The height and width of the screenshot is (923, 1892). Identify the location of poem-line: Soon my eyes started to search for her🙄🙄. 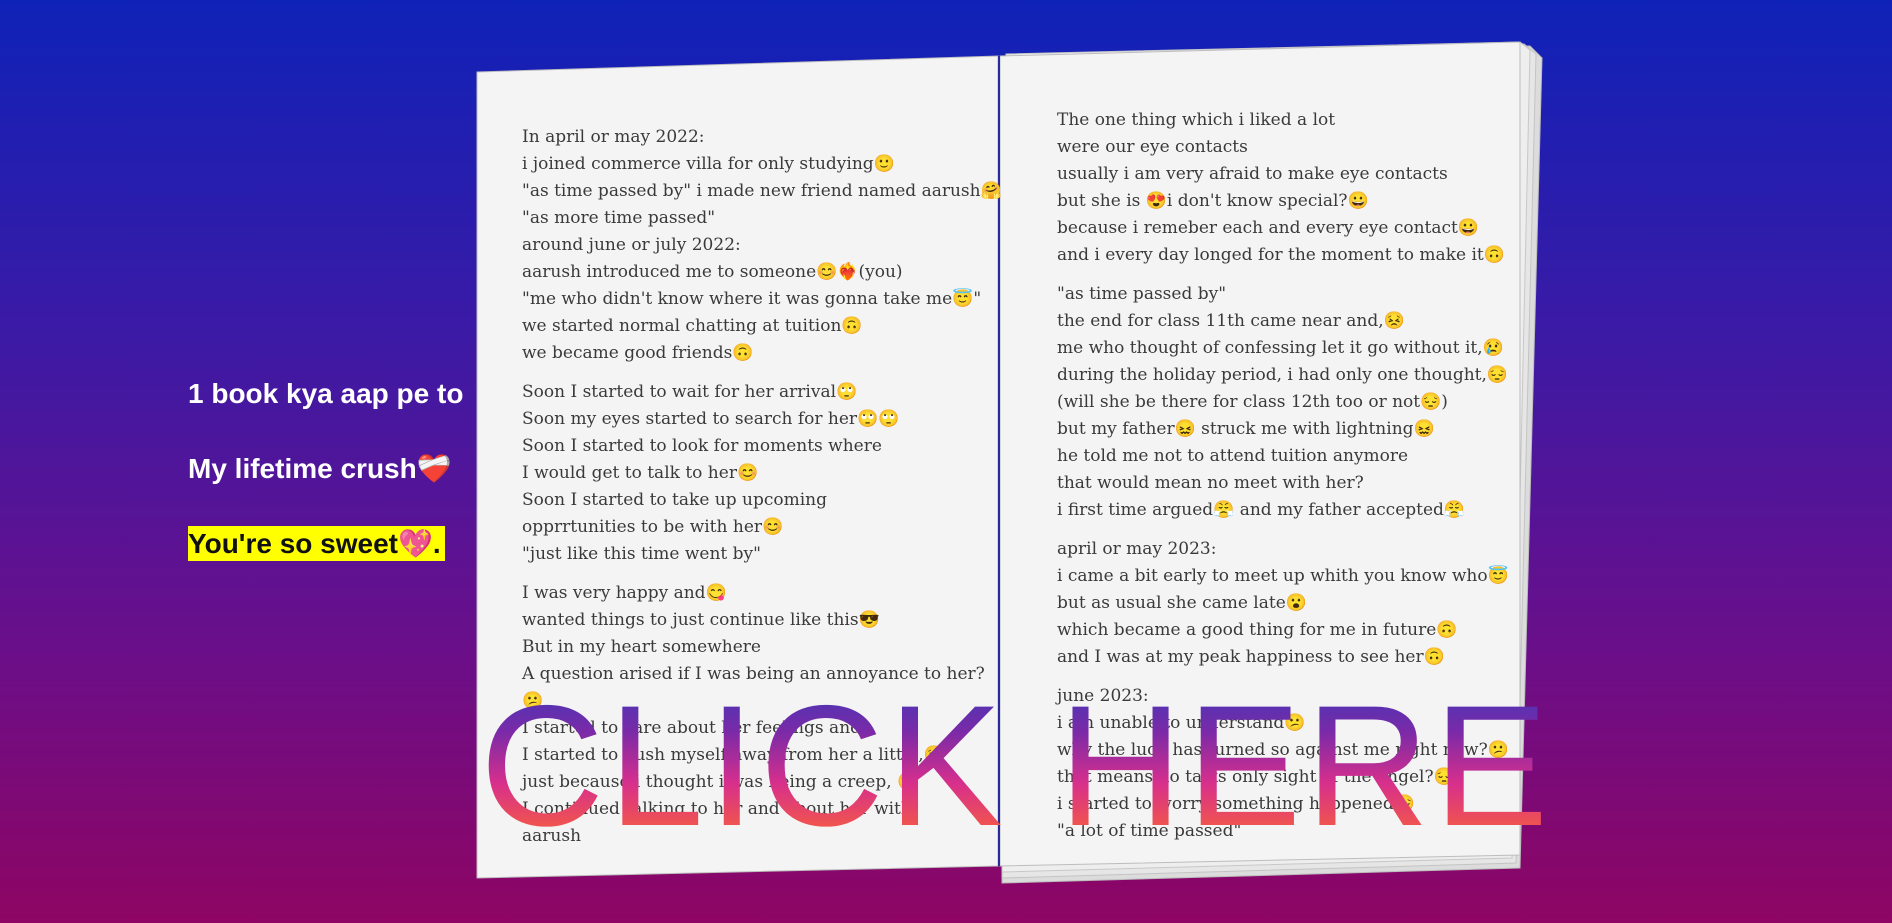
(711, 419).